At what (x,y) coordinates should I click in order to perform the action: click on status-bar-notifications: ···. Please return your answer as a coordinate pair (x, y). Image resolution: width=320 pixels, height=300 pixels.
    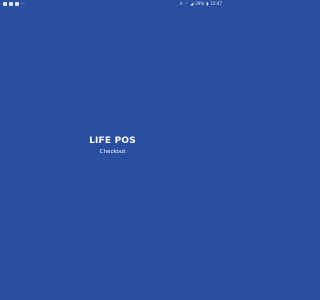
    Looking at the image, I should click on (14, 4).